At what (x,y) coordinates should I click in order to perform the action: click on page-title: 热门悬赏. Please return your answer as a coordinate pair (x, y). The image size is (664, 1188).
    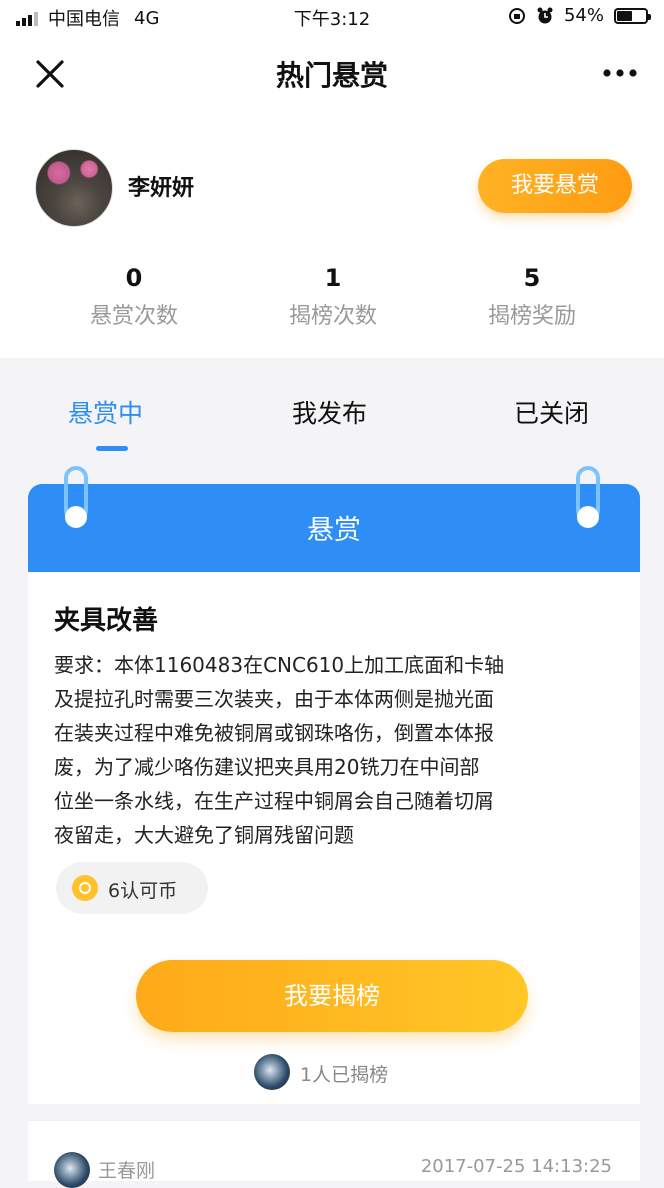
    Looking at the image, I should click on (331, 75).